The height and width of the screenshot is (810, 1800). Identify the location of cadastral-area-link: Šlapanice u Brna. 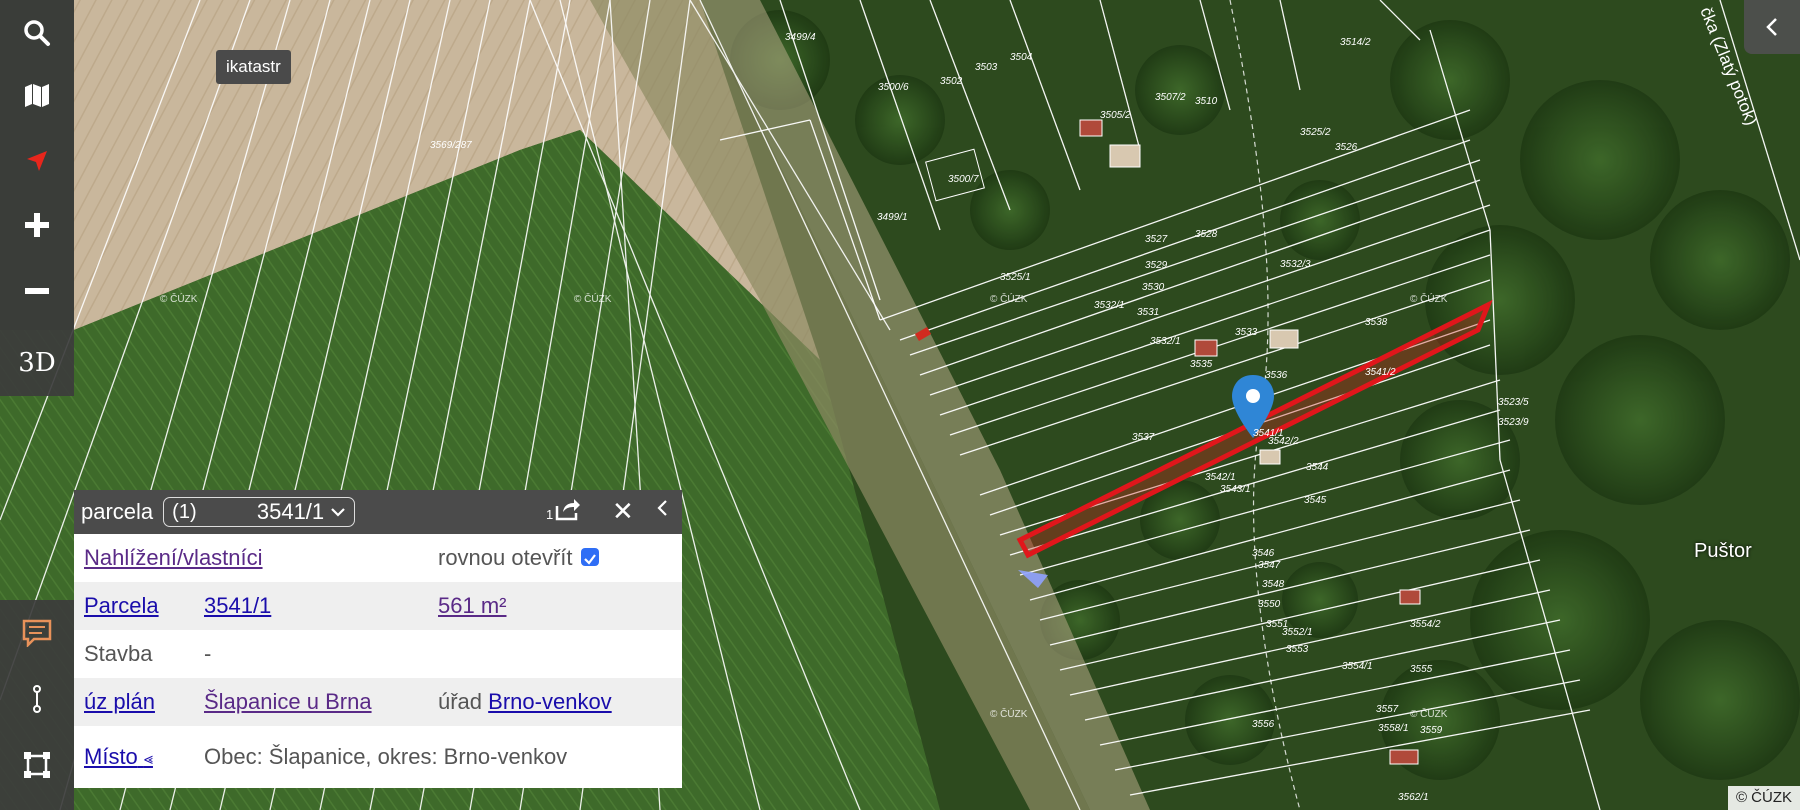
(288, 702).